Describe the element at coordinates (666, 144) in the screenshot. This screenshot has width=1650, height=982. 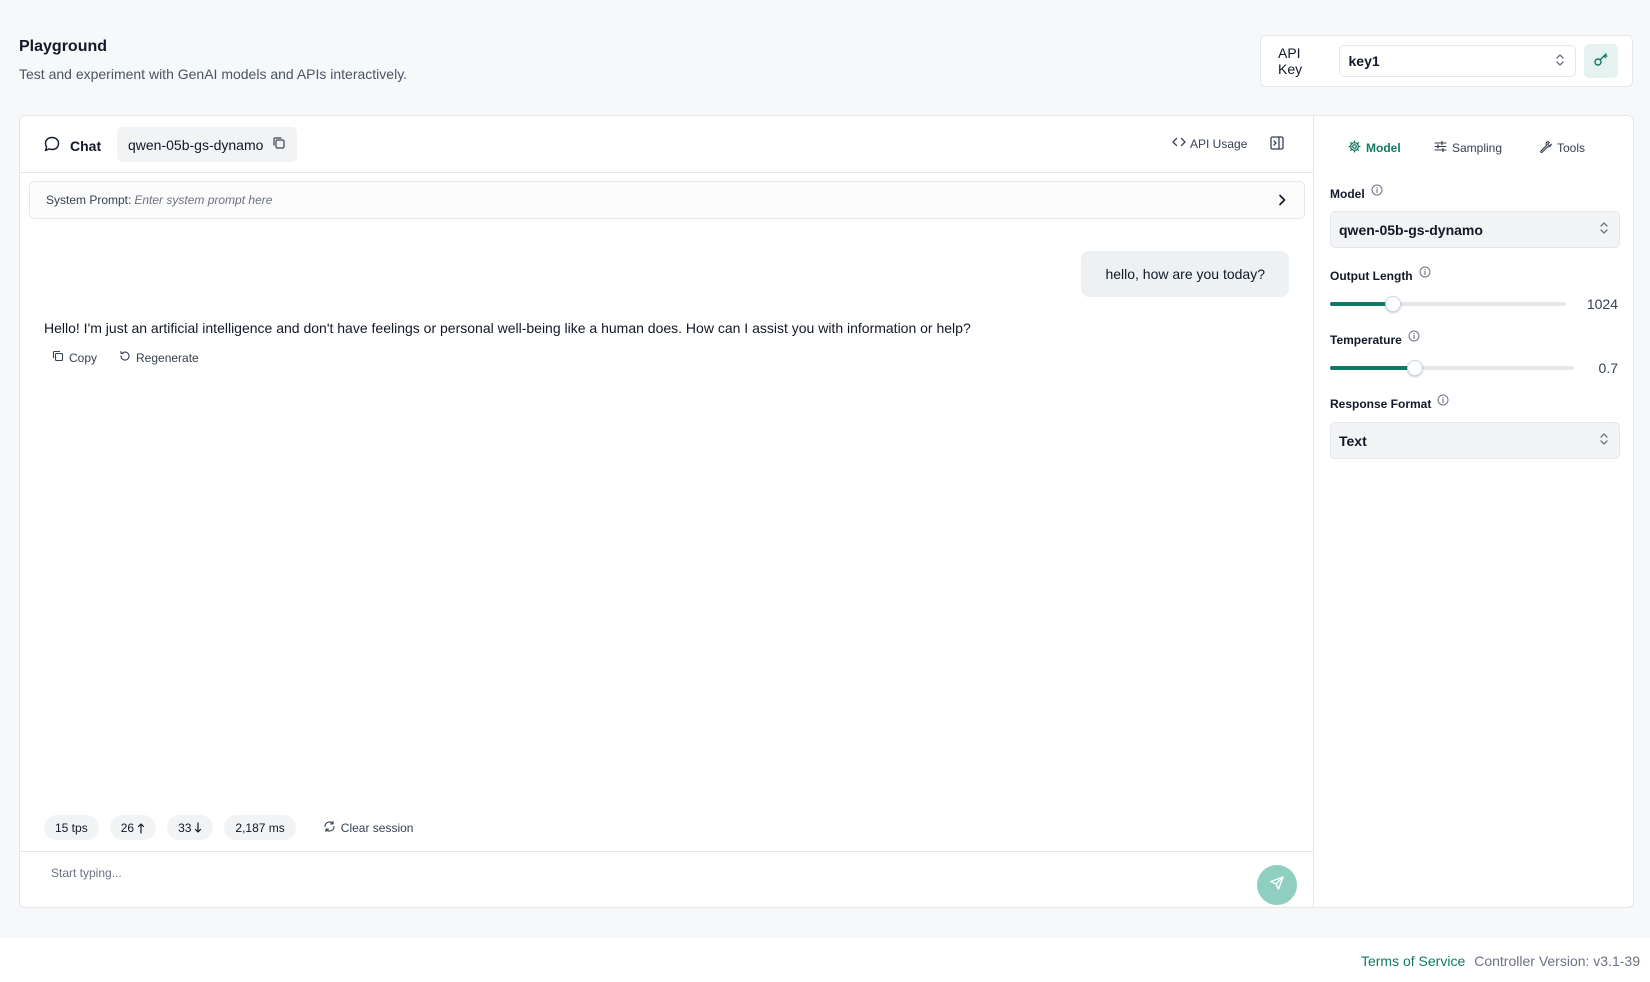
I see `chat-toolbar: Chat qwen-05b-gs-dynamo API Usage` at that location.